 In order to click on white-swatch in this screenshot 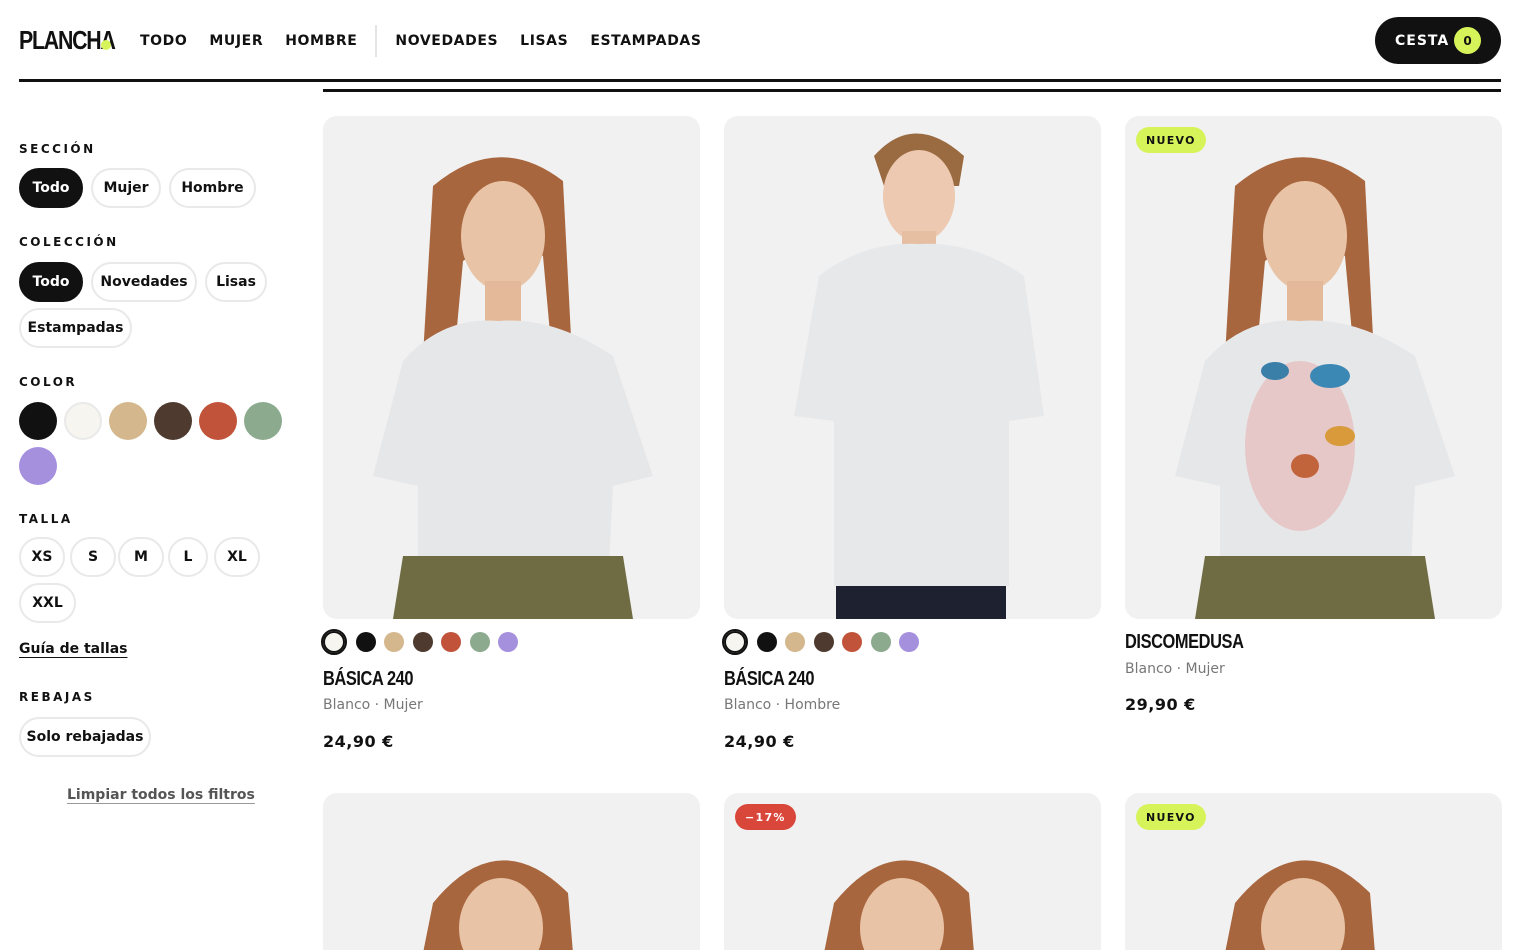, I will do `click(83, 421)`.